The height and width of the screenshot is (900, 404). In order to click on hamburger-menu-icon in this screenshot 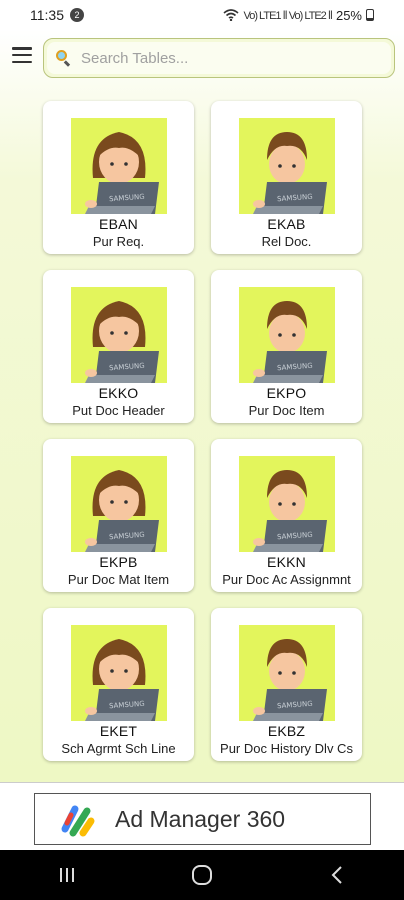, I will do `click(22, 55)`.